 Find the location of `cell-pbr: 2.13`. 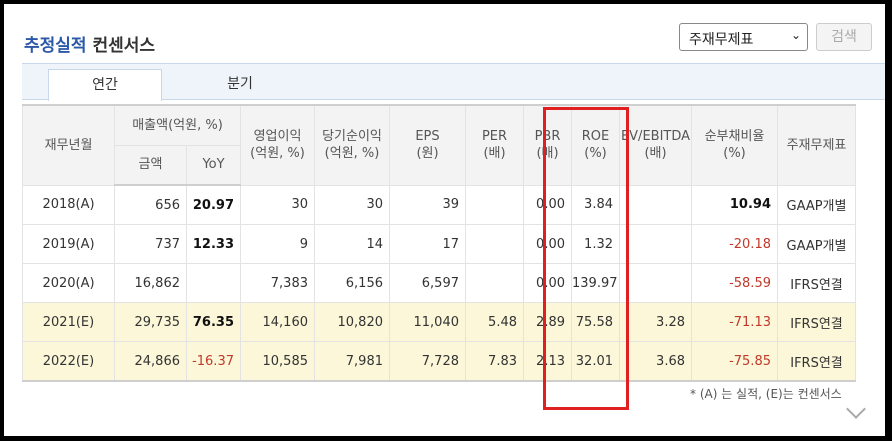

cell-pbr: 2.13 is located at coordinates (547, 361).